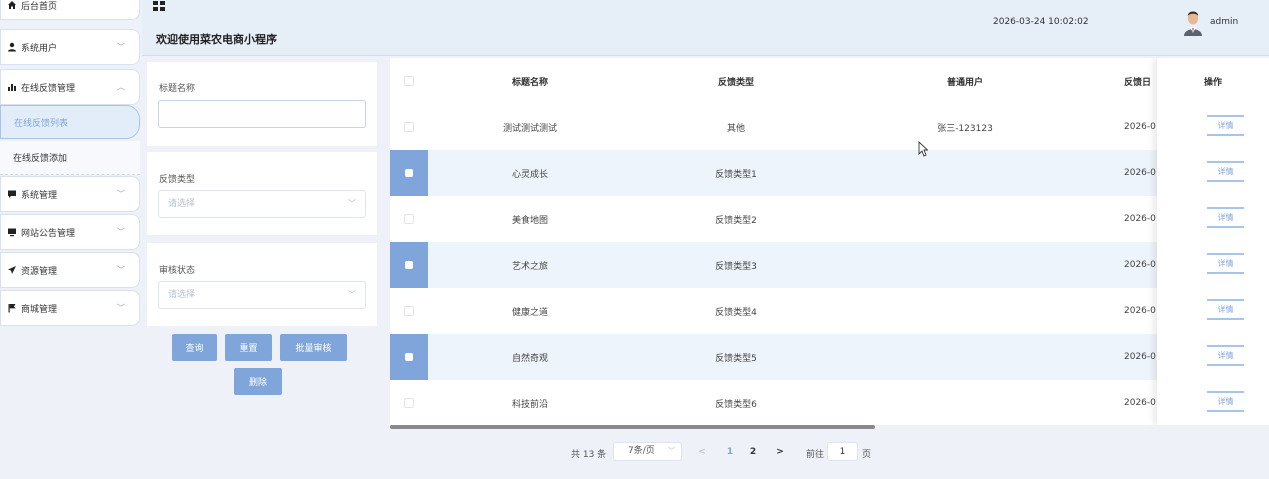 The width and height of the screenshot is (1269, 479). Describe the element at coordinates (70, 308) in the screenshot. I see `sidebar-item-mall: 商城管理 ﹀` at that location.